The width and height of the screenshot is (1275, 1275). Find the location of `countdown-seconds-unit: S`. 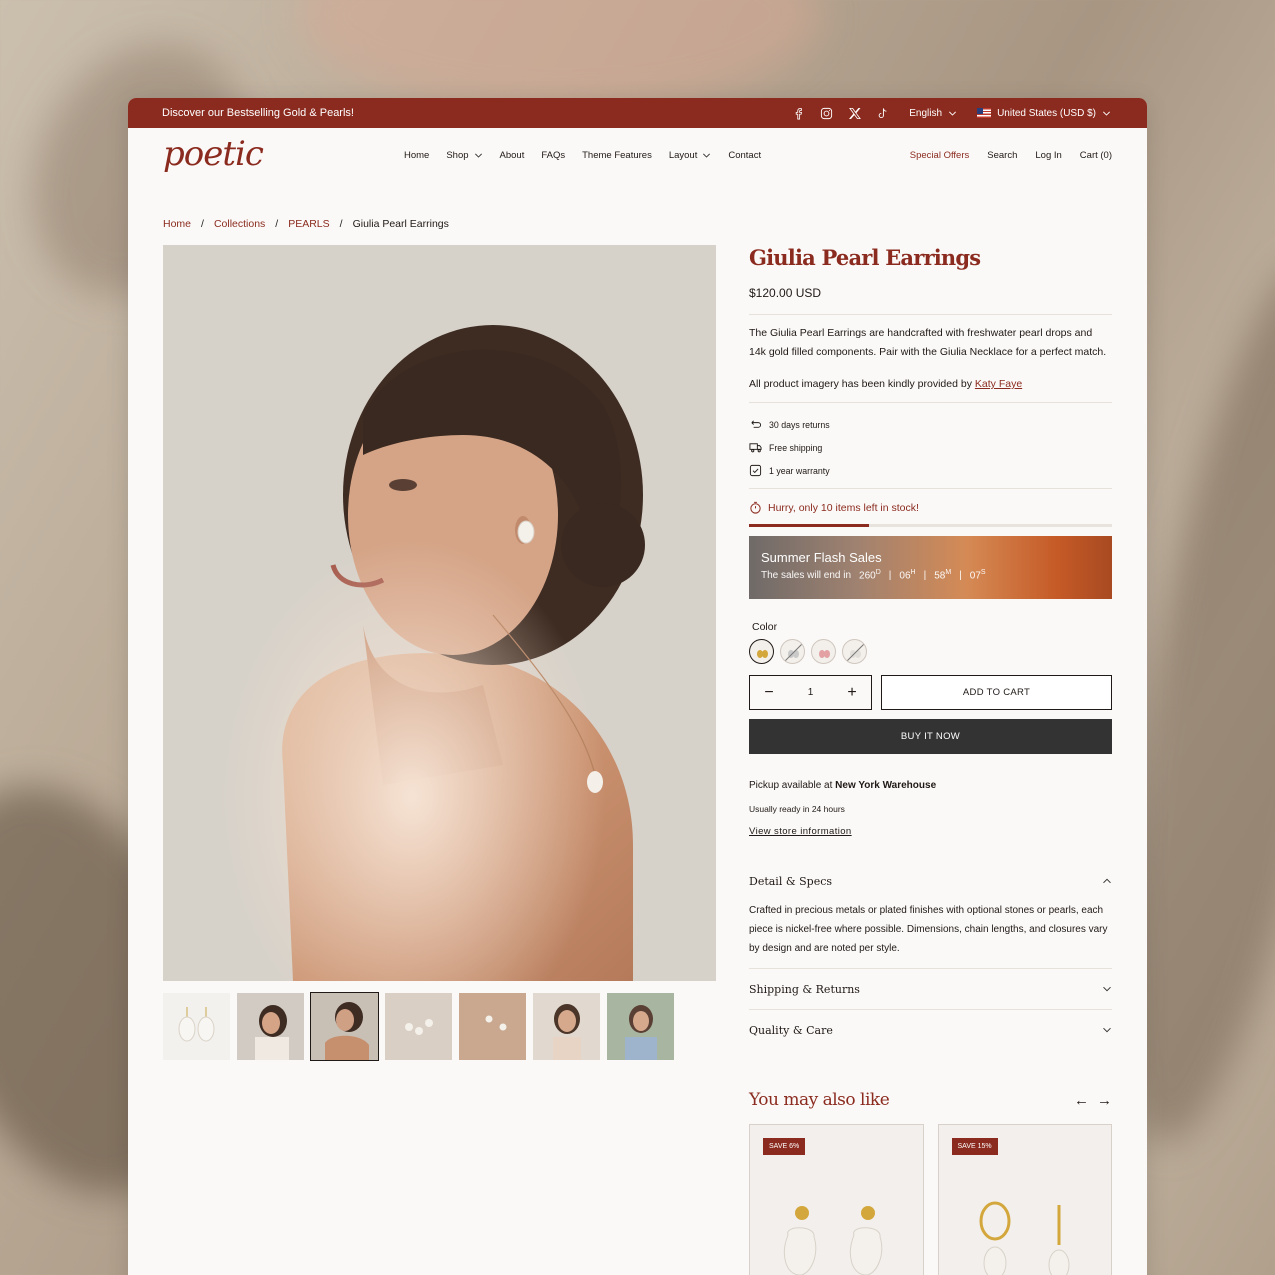

countdown-seconds-unit: S is located at coordinates (983, 572).